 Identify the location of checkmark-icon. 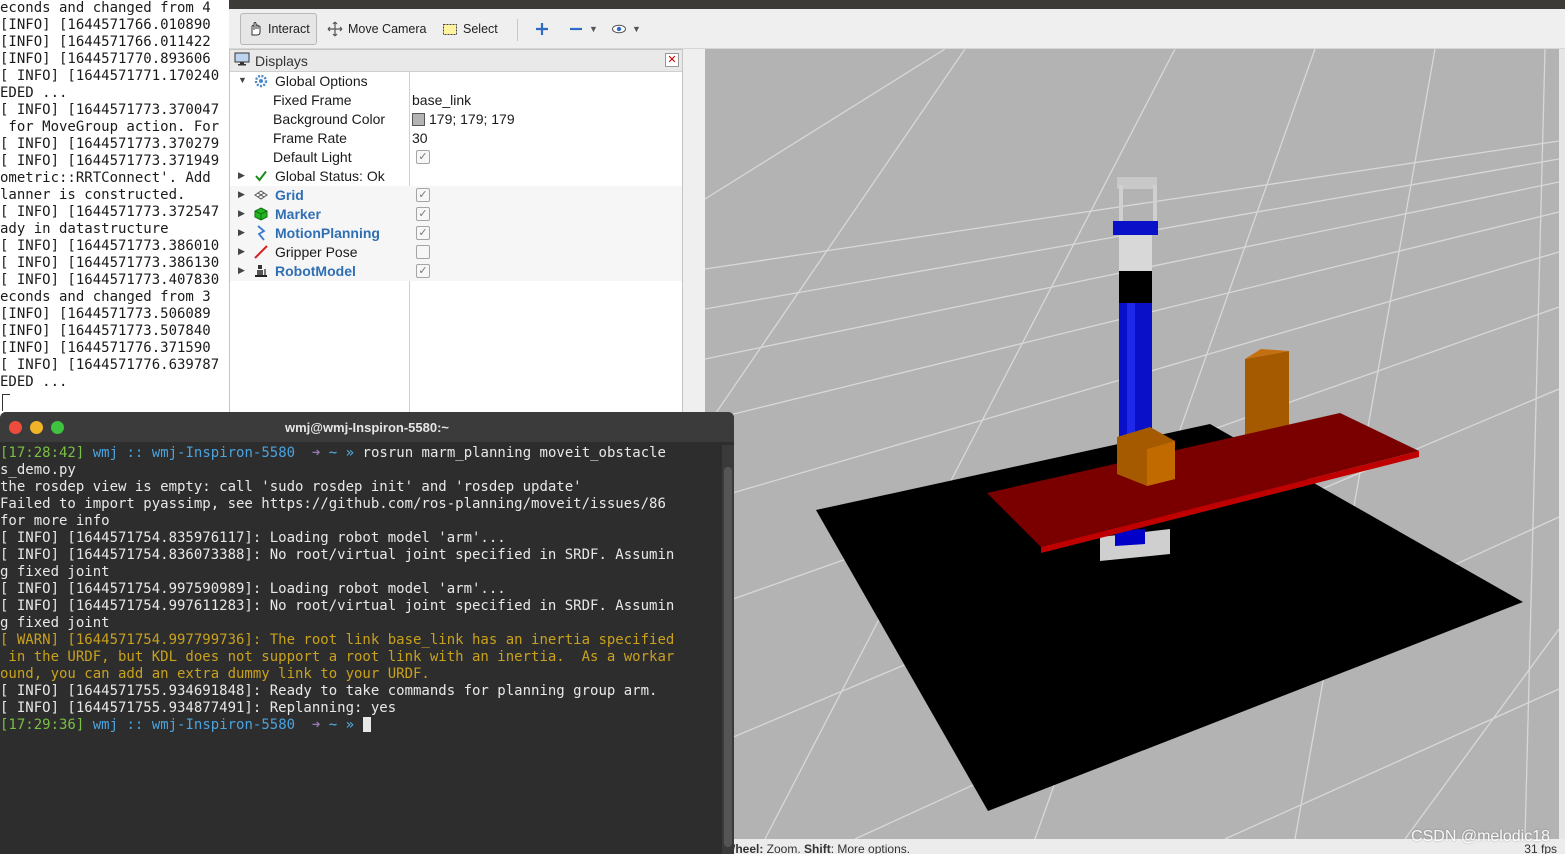
(261, 176).